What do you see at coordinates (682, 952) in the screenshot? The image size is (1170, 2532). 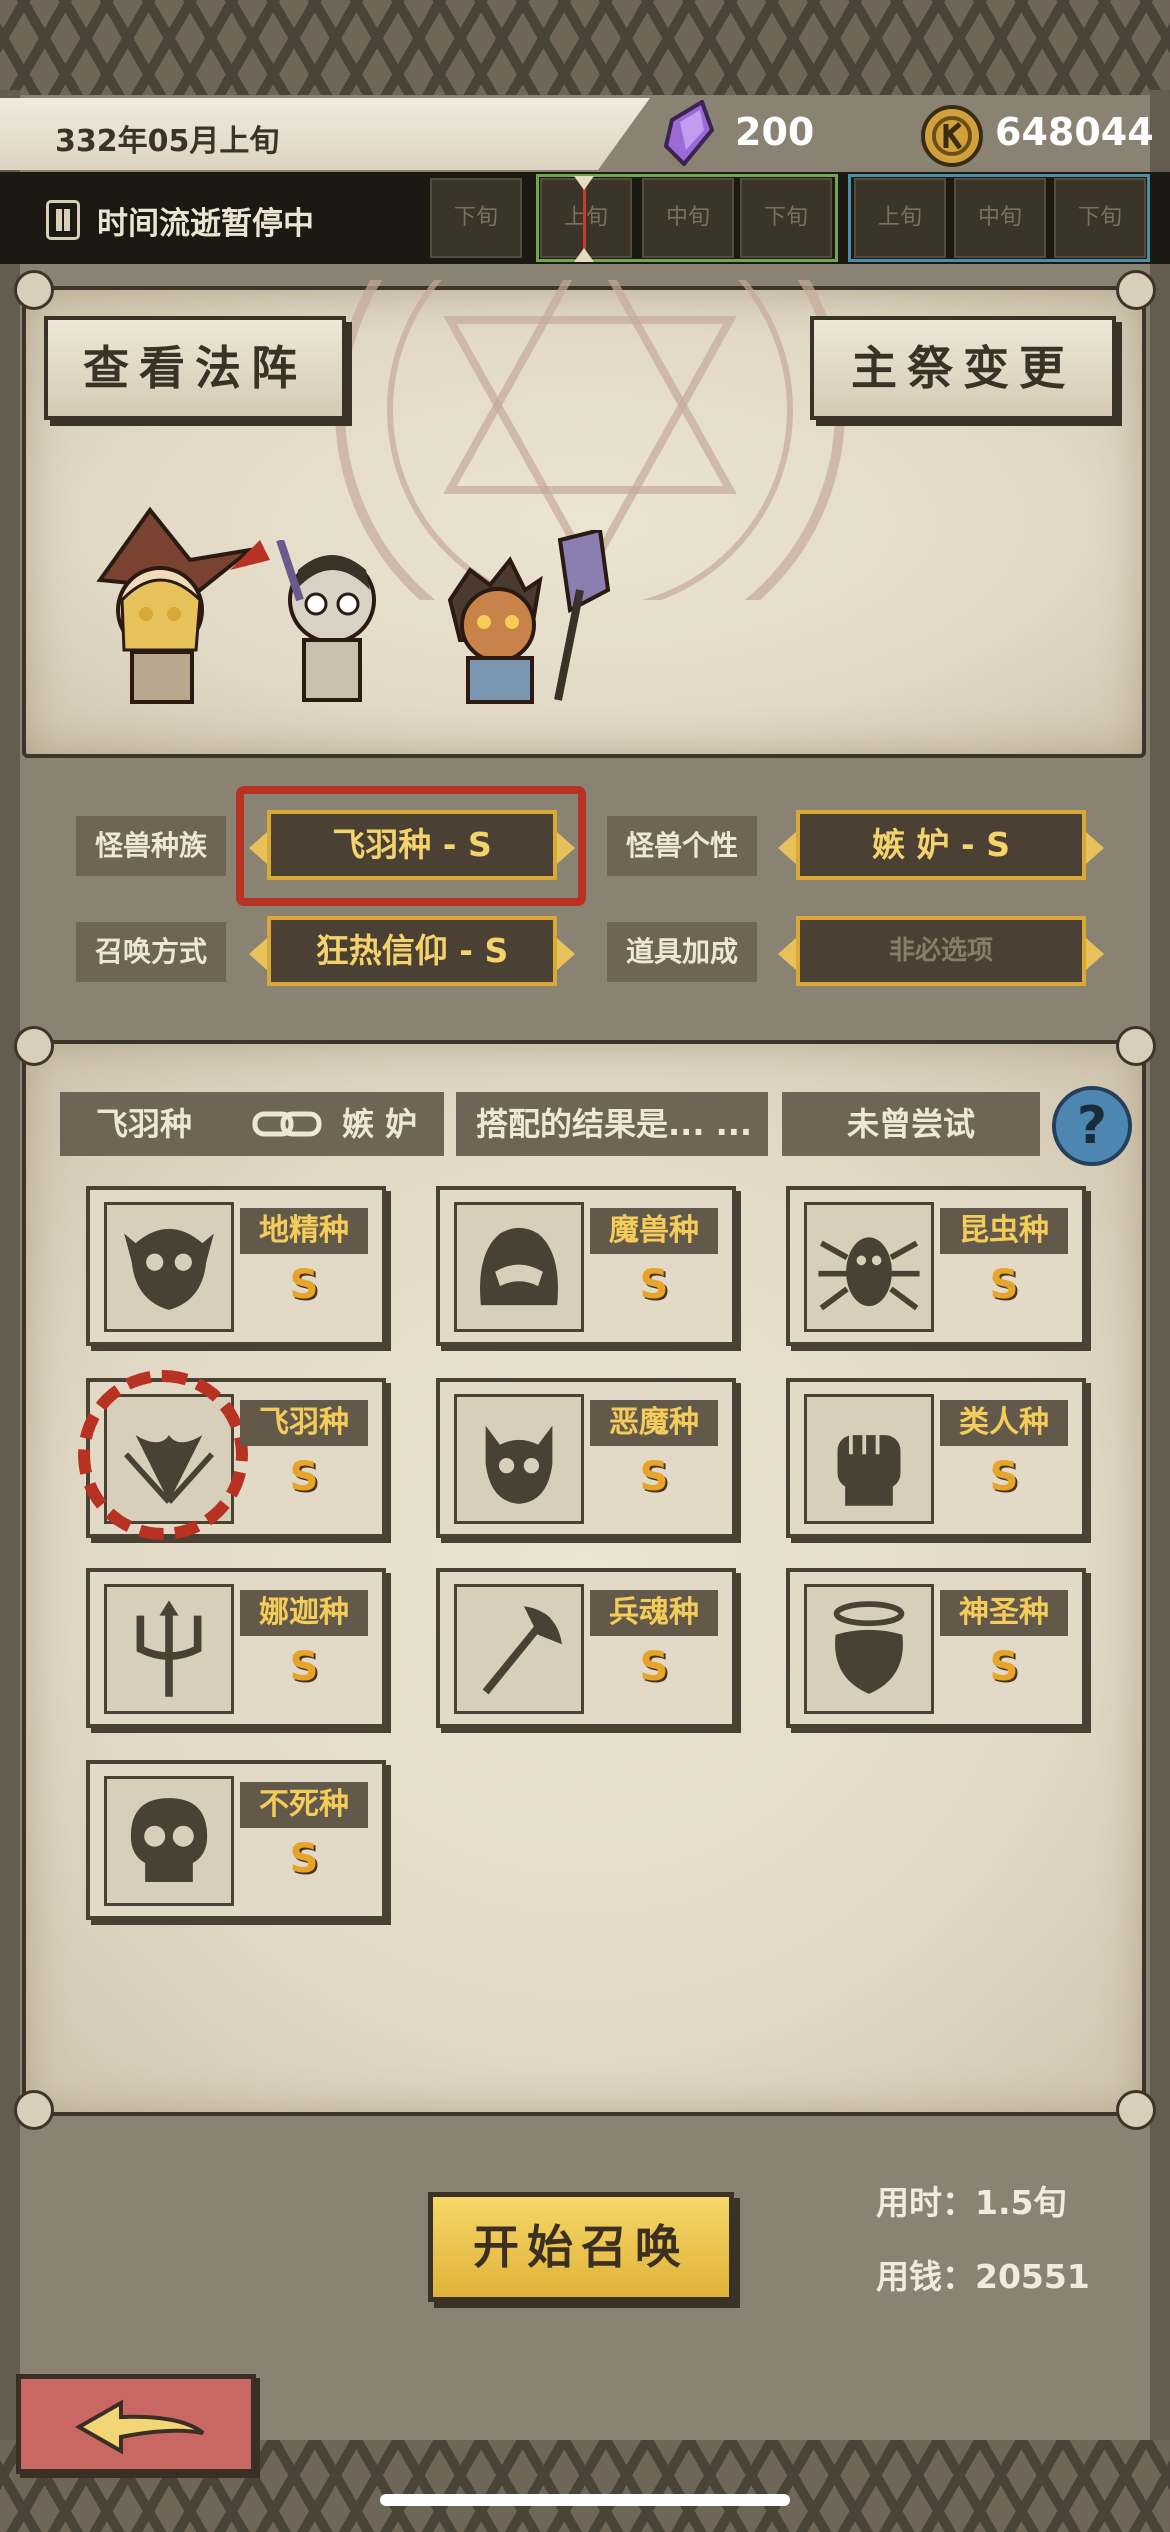 I see `item-label: 道具加成` at bounding box center [682, 952].